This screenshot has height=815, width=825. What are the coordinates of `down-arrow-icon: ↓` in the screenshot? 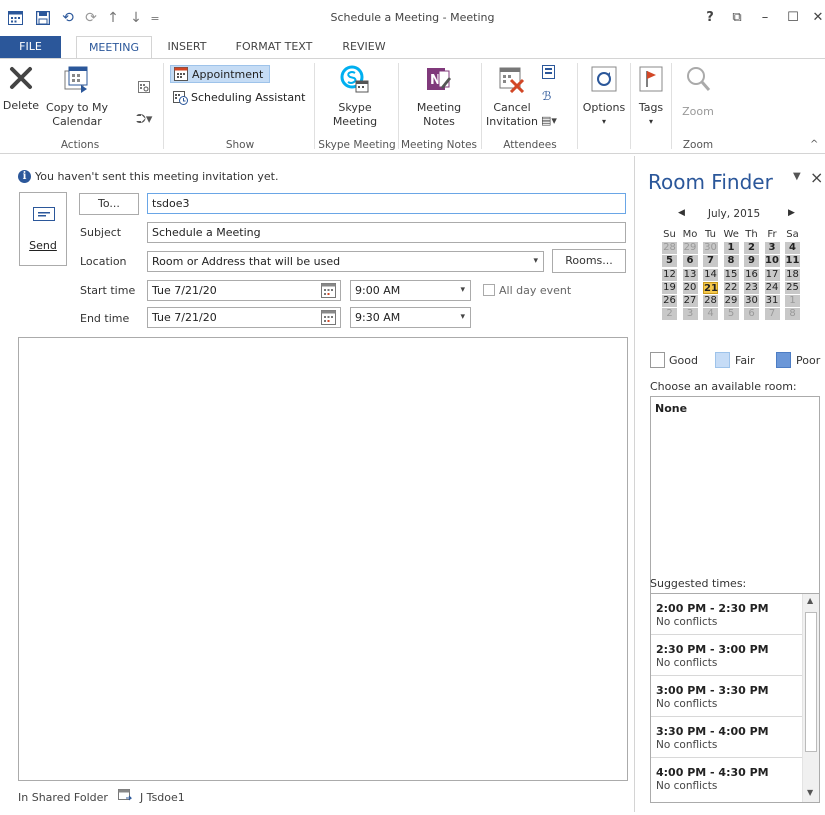 It's located at (136, 18).